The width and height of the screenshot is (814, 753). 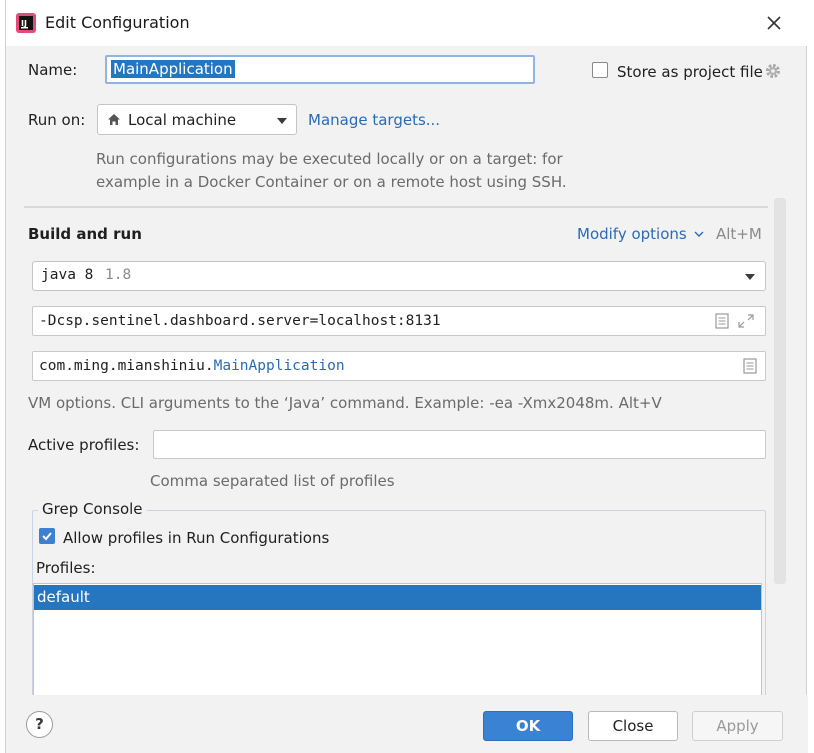 What do you see at coordinates (397, 597) in the screenshot?
I see `list-item: default` at bounding box center [397, 597].